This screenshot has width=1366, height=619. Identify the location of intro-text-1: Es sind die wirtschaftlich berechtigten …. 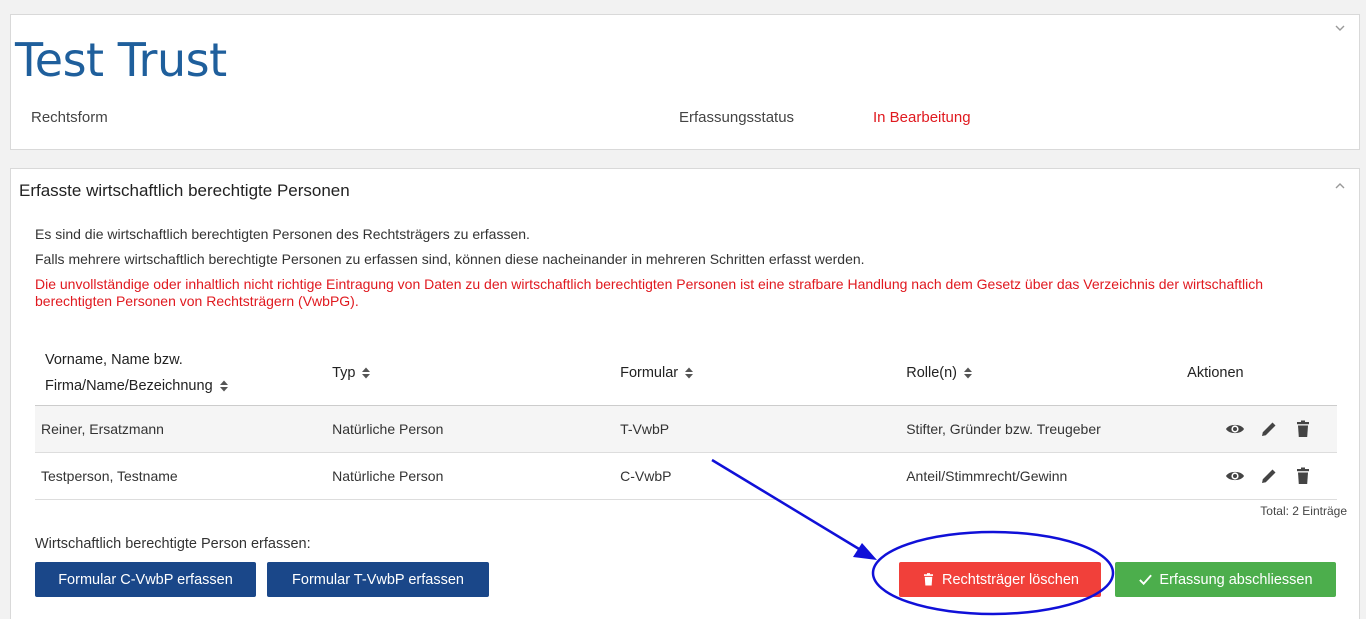
(282, 234).